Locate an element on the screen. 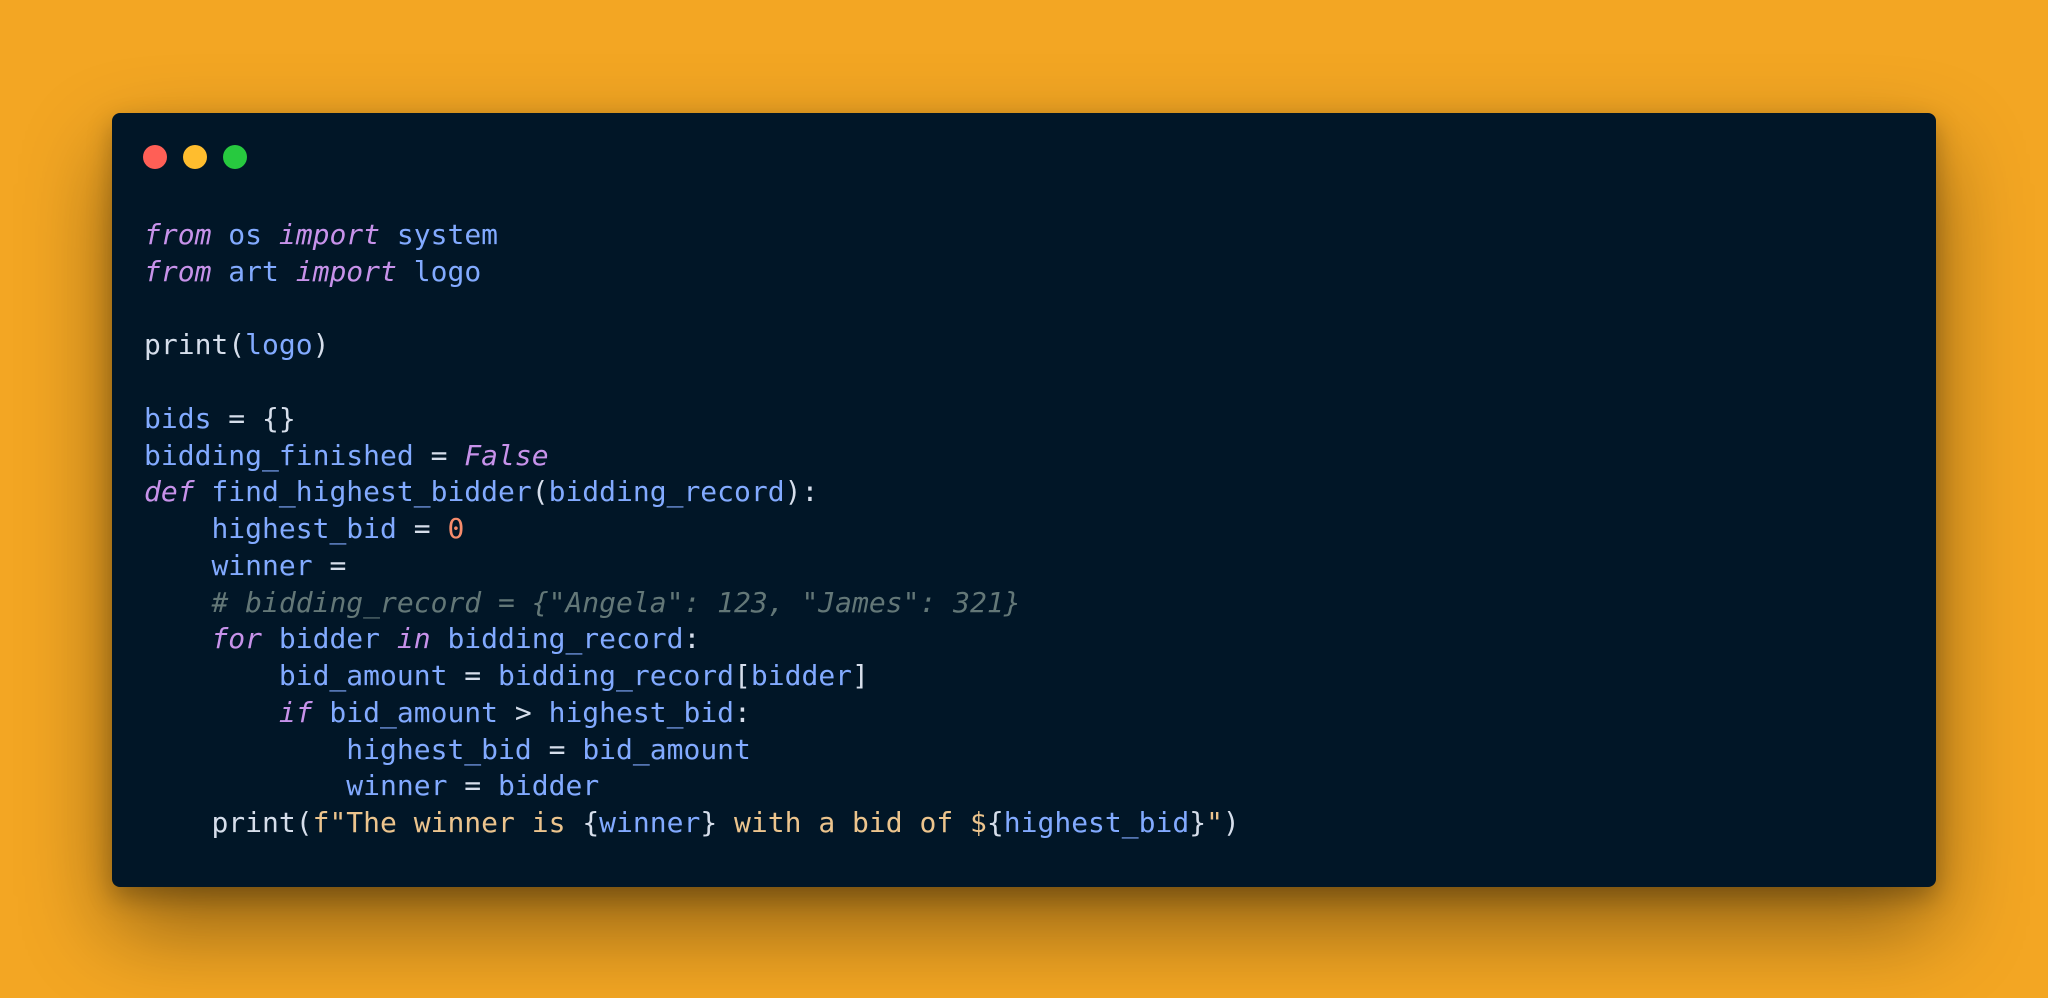 This screenshot has width=2048, height=998. code-line-9: highest_bid = 0 is located at coordinates (692, 529).